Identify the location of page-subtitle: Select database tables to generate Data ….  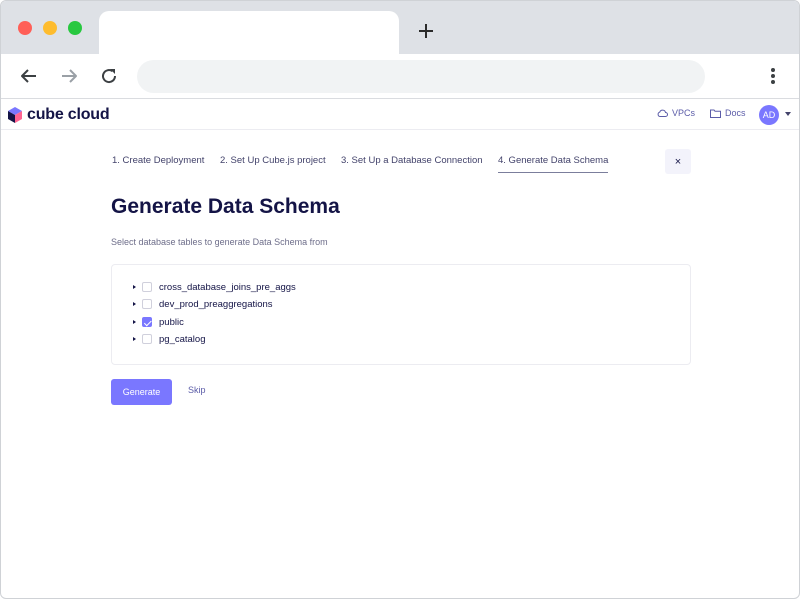
(219, 242).